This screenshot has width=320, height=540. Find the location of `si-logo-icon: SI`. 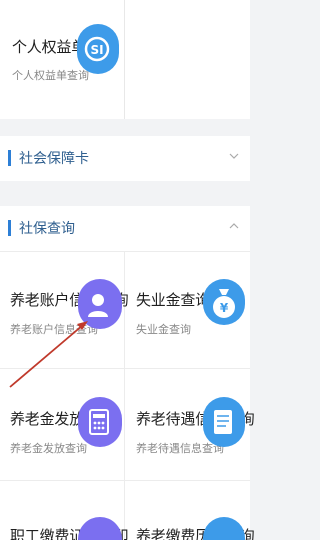

si-logo-icon: SI is located at coordinates (98, 49).